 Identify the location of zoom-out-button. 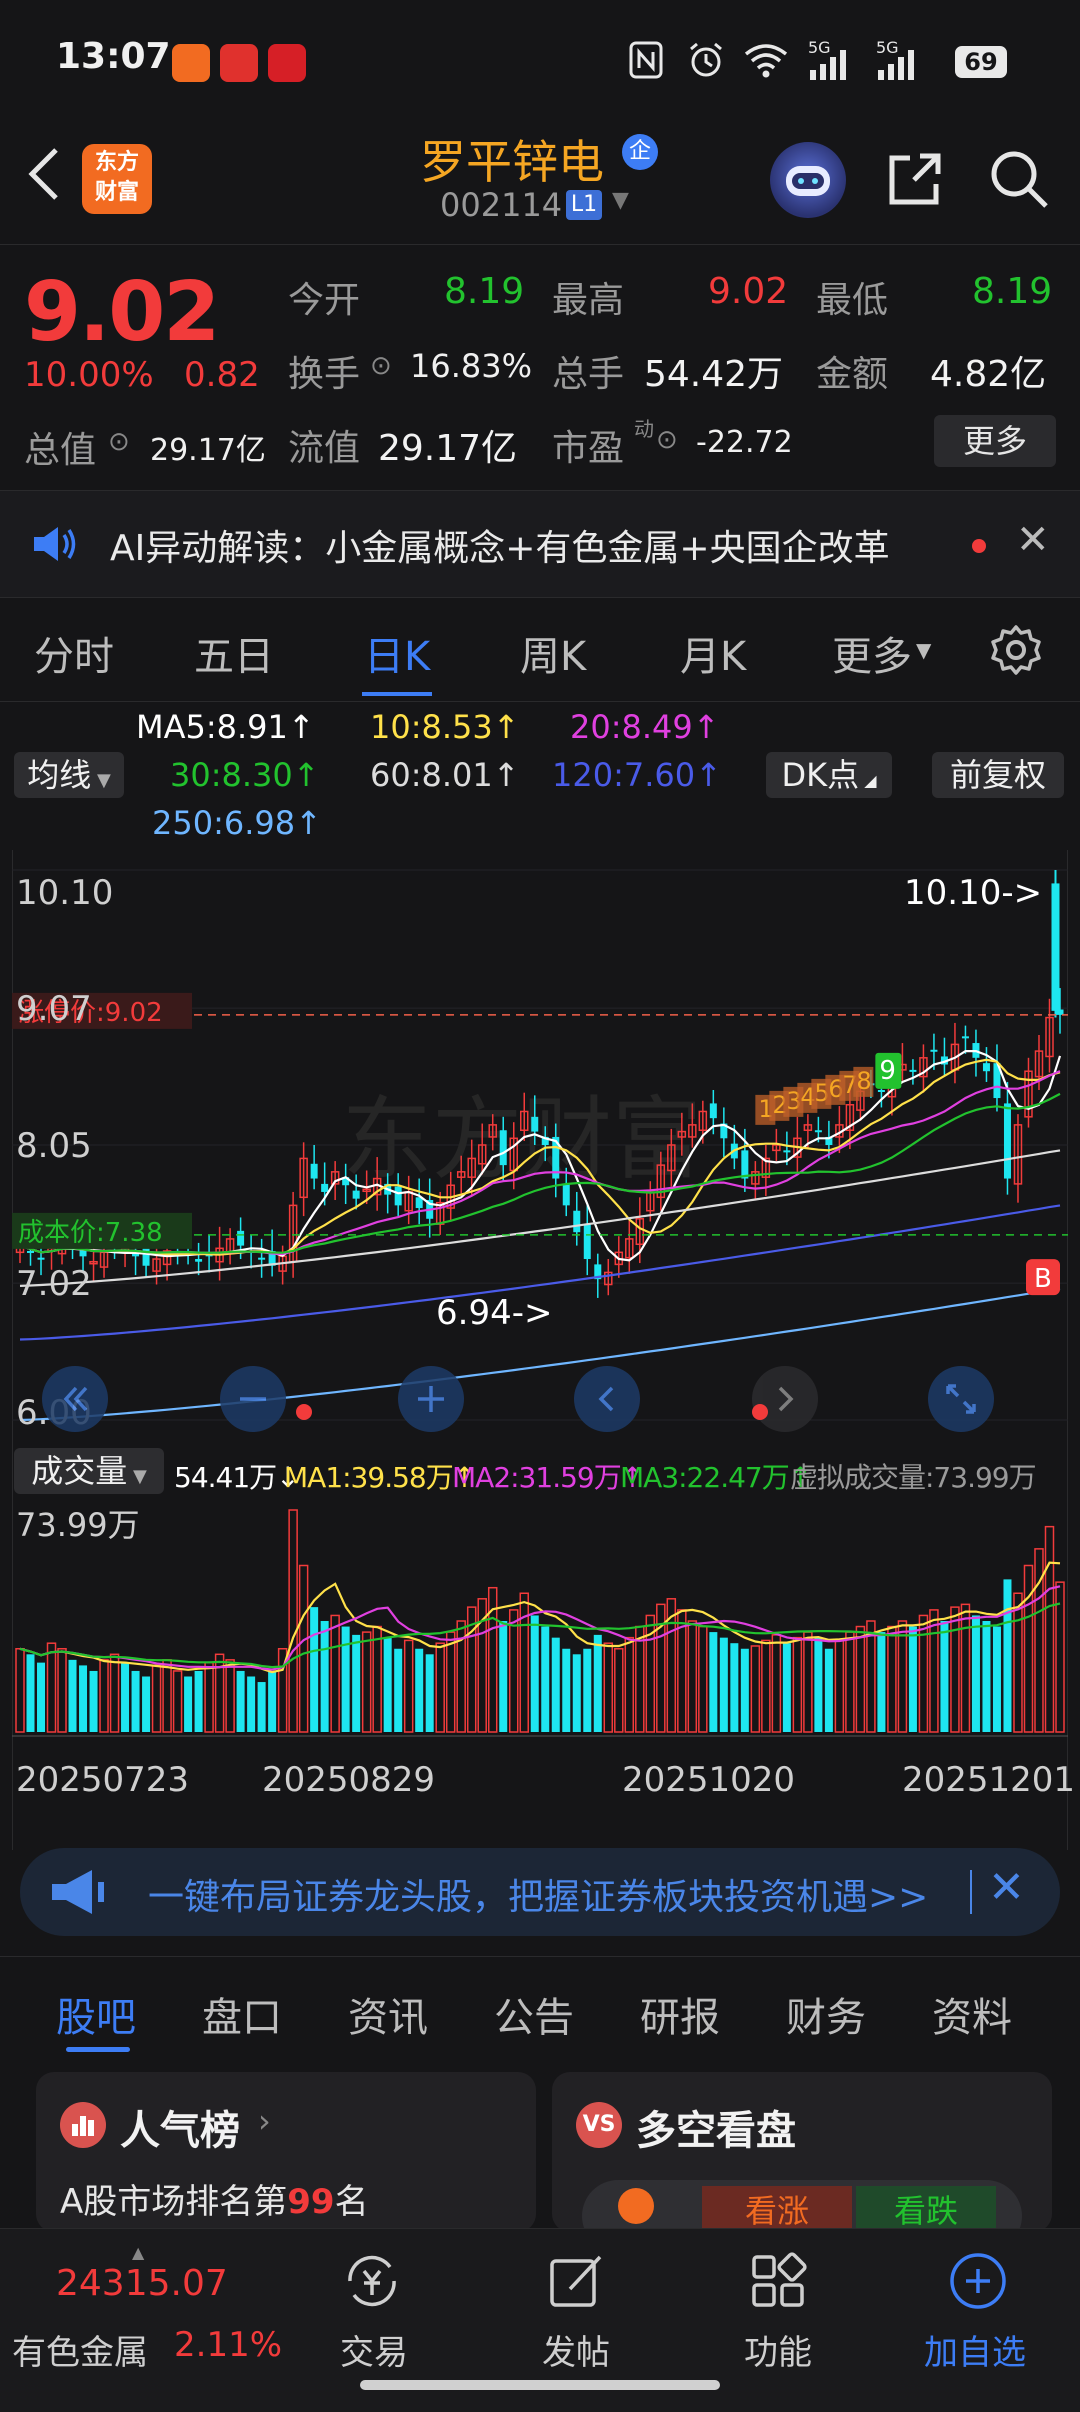
(253, 1399).